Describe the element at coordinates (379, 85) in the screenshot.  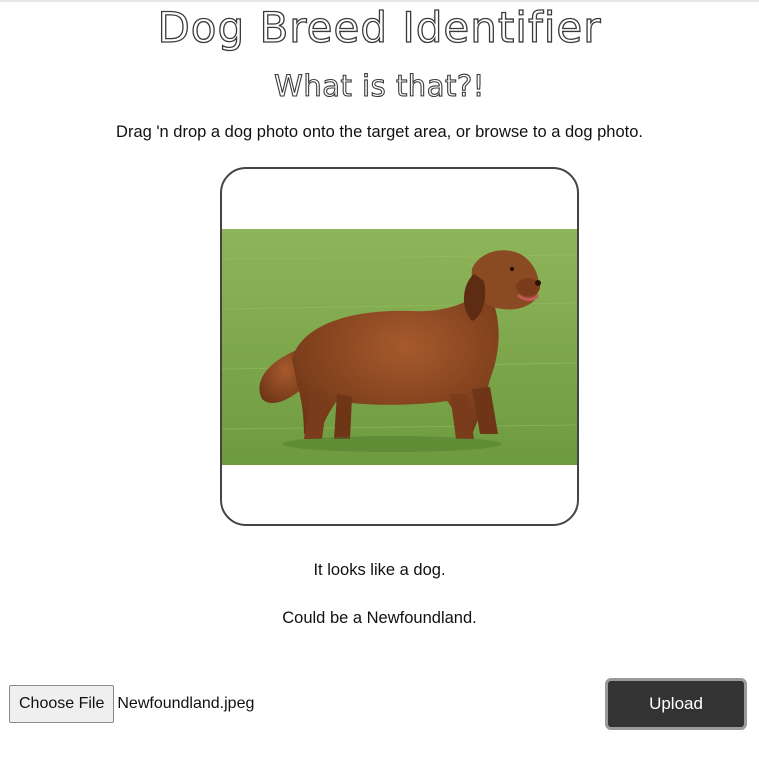
I see `page-subtitle: What is that?!` at that location.